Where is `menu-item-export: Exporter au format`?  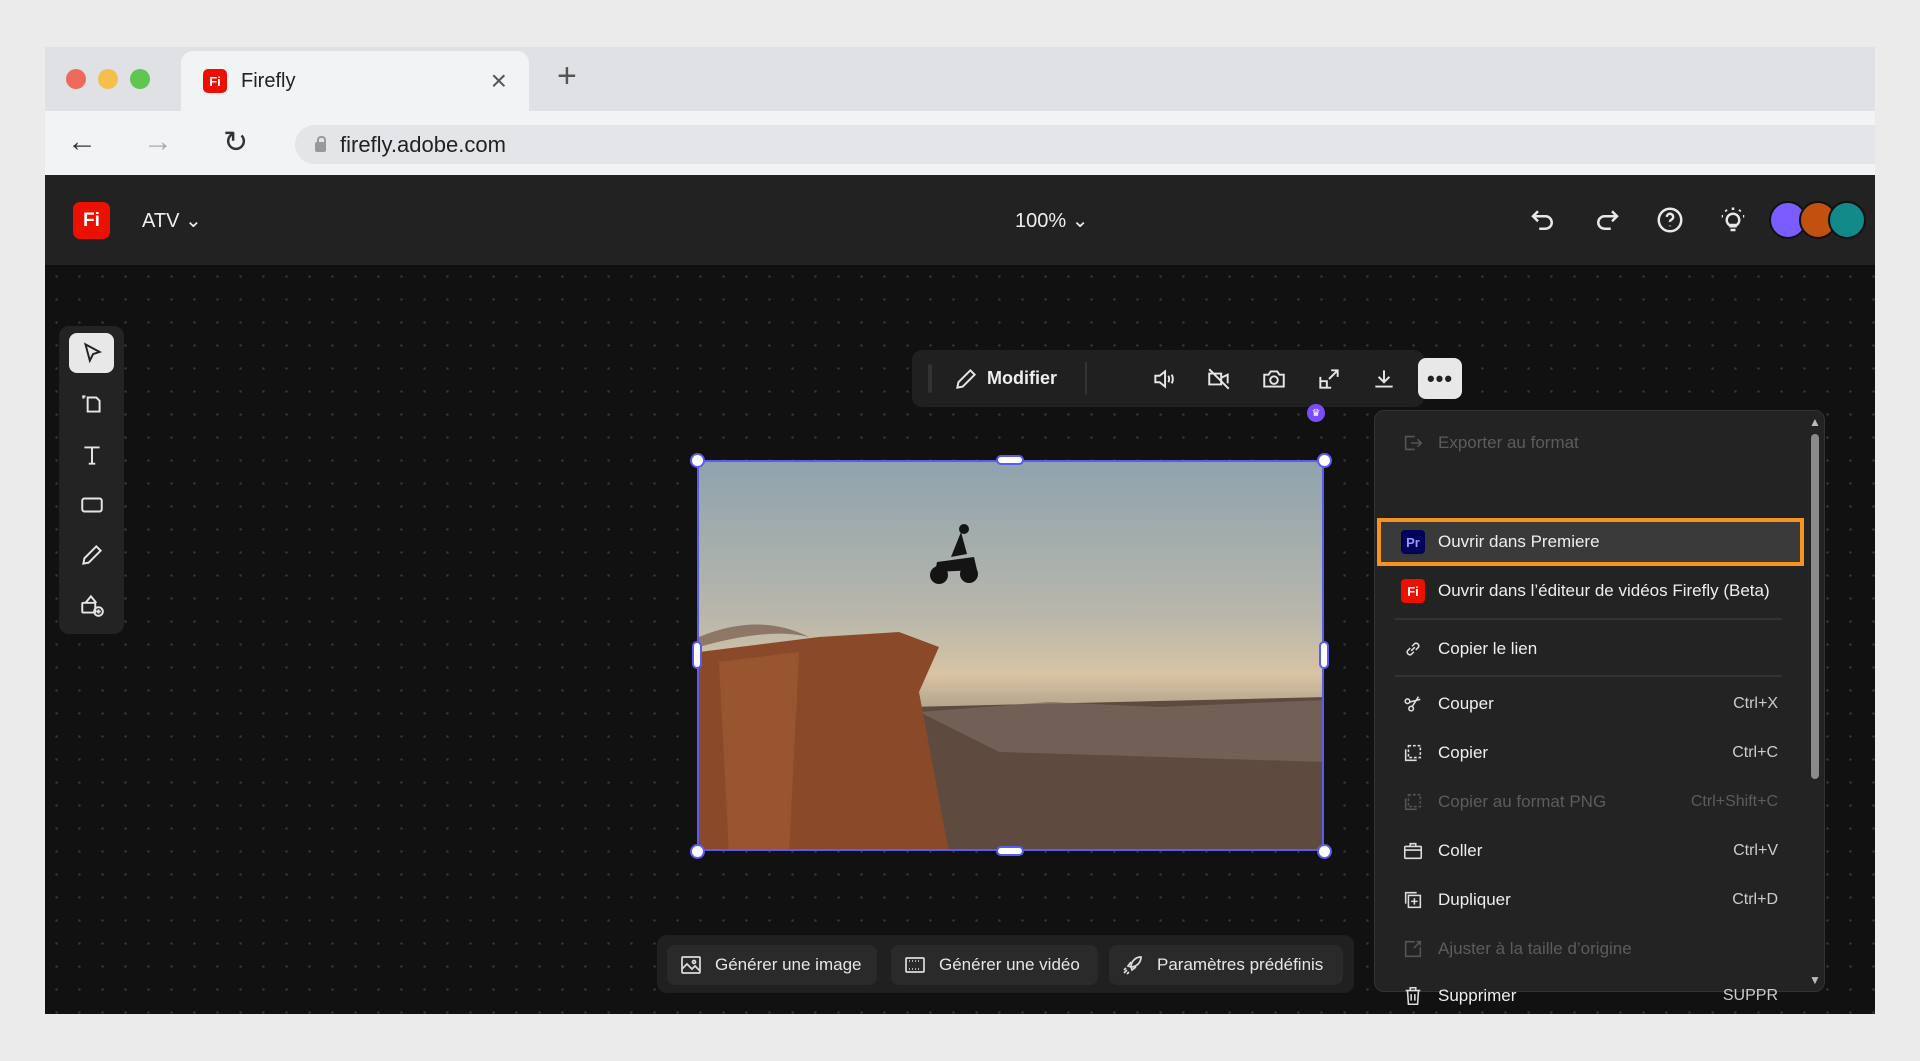
menu-item-export: Exporter au format is located at coordinates (1580, 443).